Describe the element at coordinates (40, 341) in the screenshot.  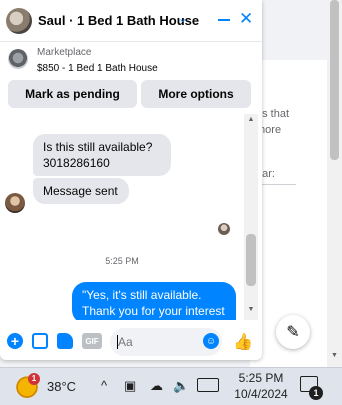
I see `photo-icon` at that location.